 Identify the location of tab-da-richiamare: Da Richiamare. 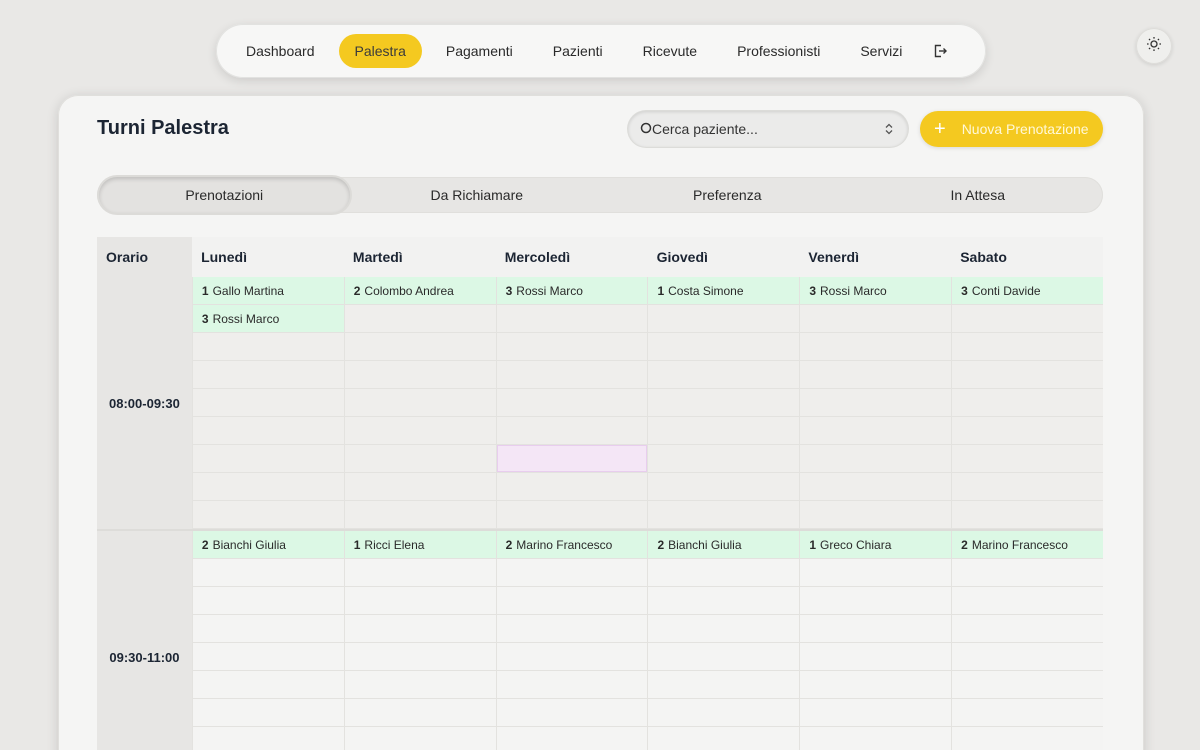
(477, 195).